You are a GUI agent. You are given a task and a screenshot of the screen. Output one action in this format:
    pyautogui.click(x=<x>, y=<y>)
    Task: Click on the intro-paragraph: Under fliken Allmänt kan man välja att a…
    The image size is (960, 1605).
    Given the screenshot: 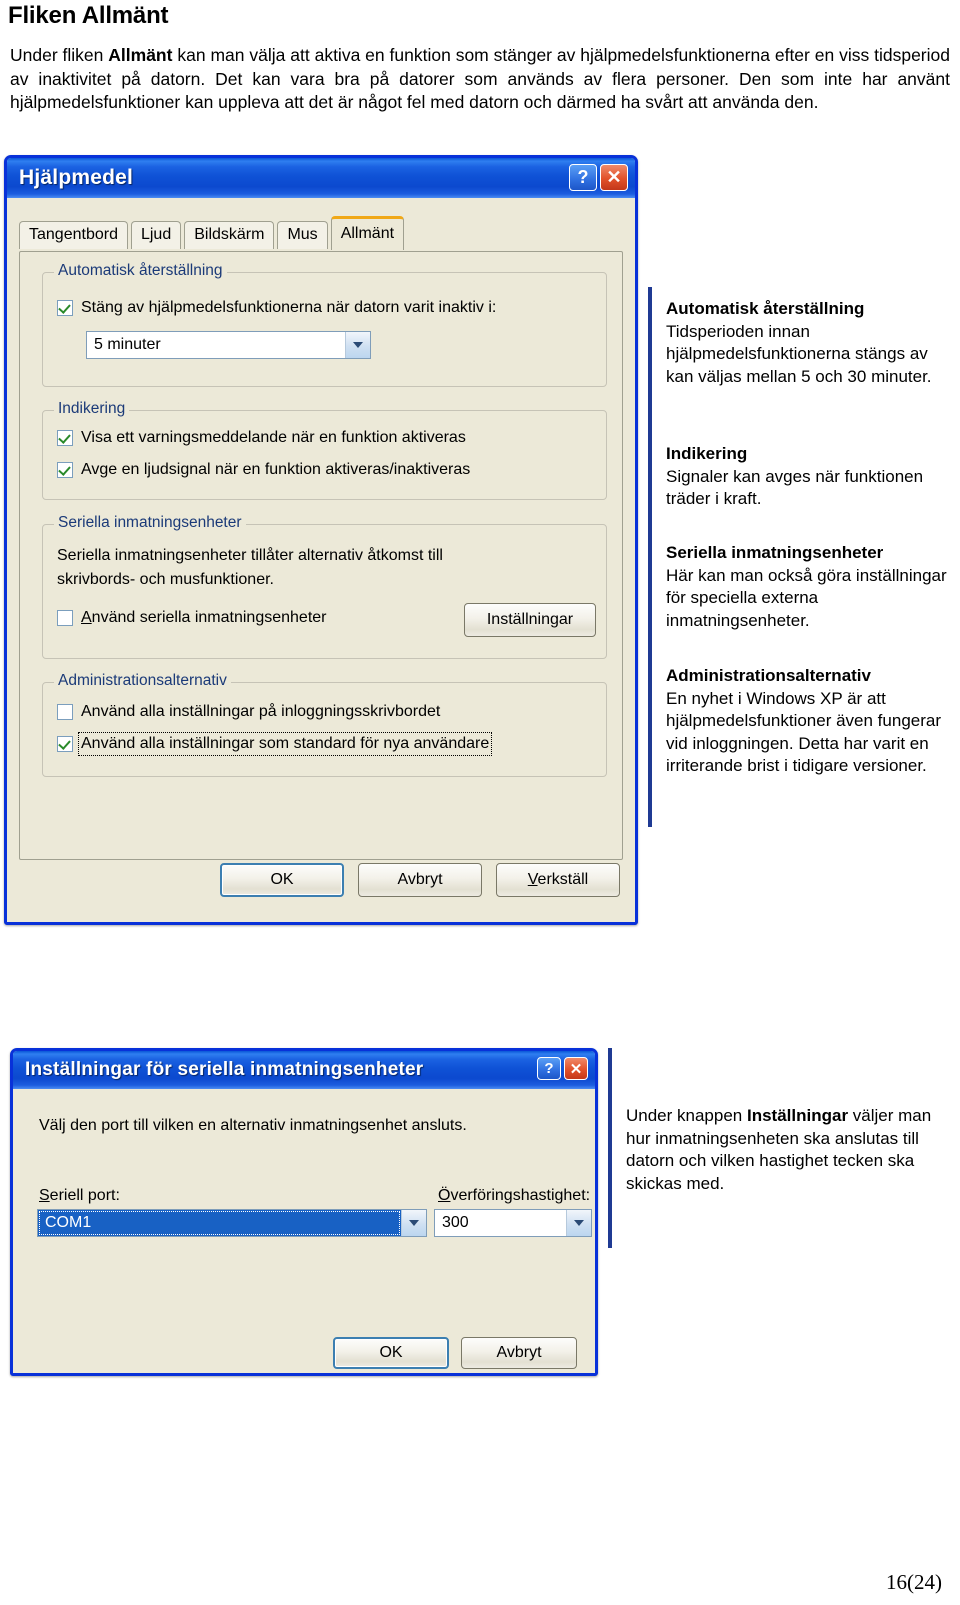 What is the action you would take?
    pyautogui.click(x=480, y=79)
    